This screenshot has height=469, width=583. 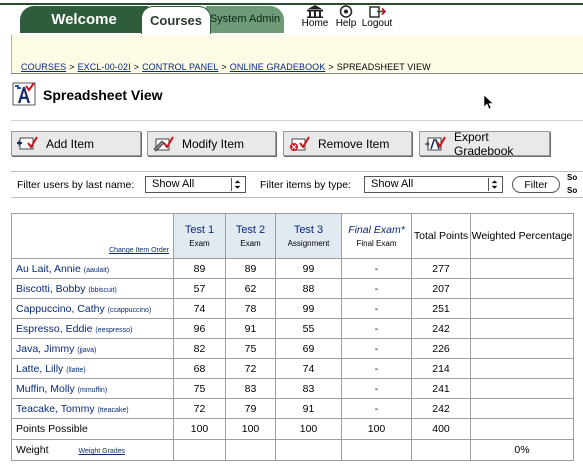 What do you see at coordinates (102, 451) in the screenshot?
I see `weight-grades-link: Weight Grades` at bounding box center [102, 451].